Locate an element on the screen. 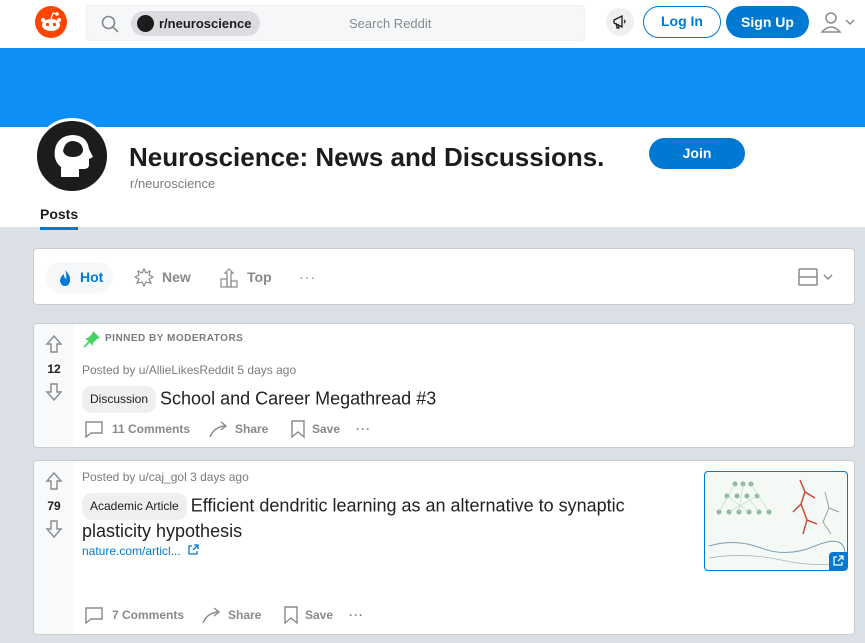 This screenshot has width=865, height=643. signup-button: Sign Up is located at coordinates (767, 22).